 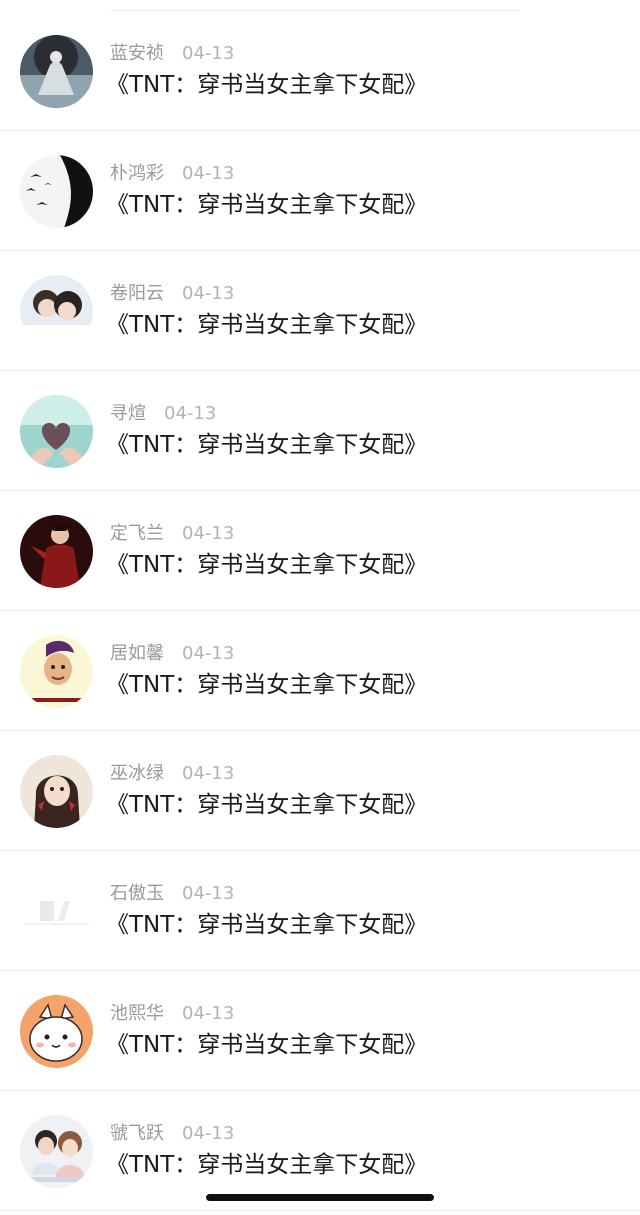 I want to click on commenter-name: 巫冰绿, so click(x=137, y=773).